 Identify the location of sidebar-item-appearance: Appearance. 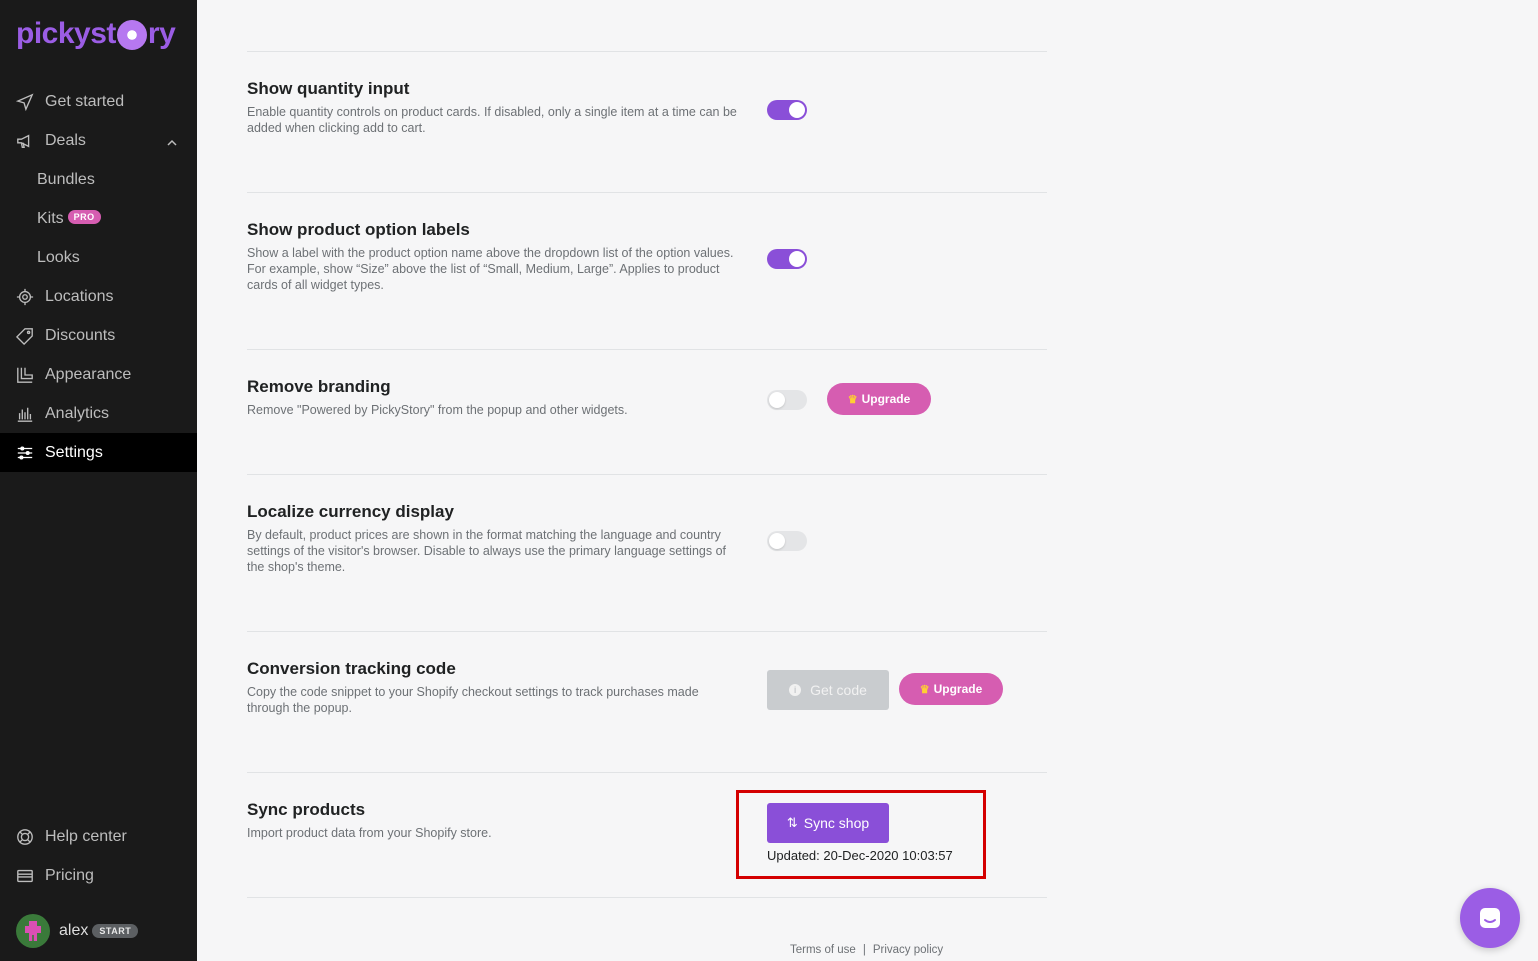
(98, 374).